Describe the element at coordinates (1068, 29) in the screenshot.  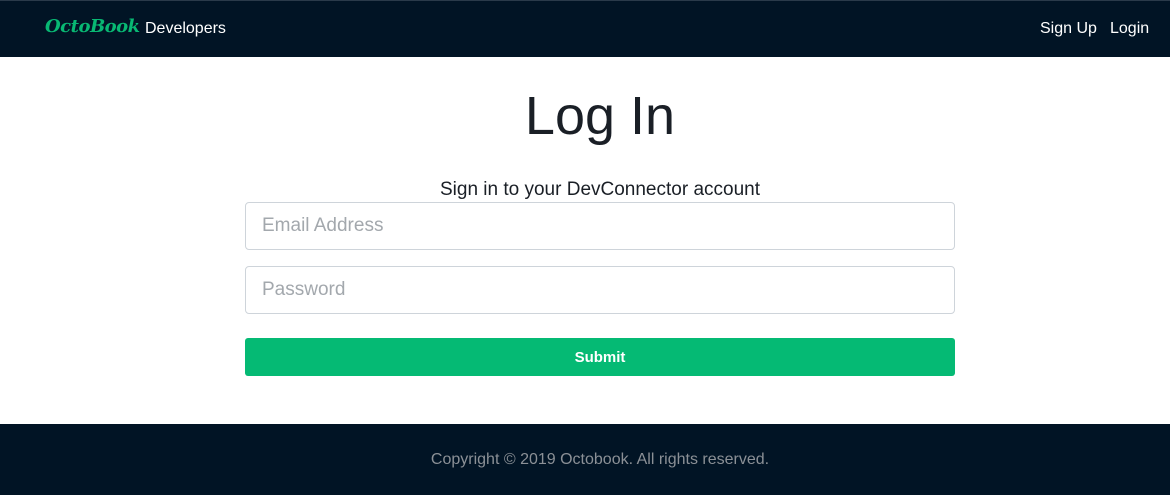
I see `nav-signup-link: Sign Up` at that location.